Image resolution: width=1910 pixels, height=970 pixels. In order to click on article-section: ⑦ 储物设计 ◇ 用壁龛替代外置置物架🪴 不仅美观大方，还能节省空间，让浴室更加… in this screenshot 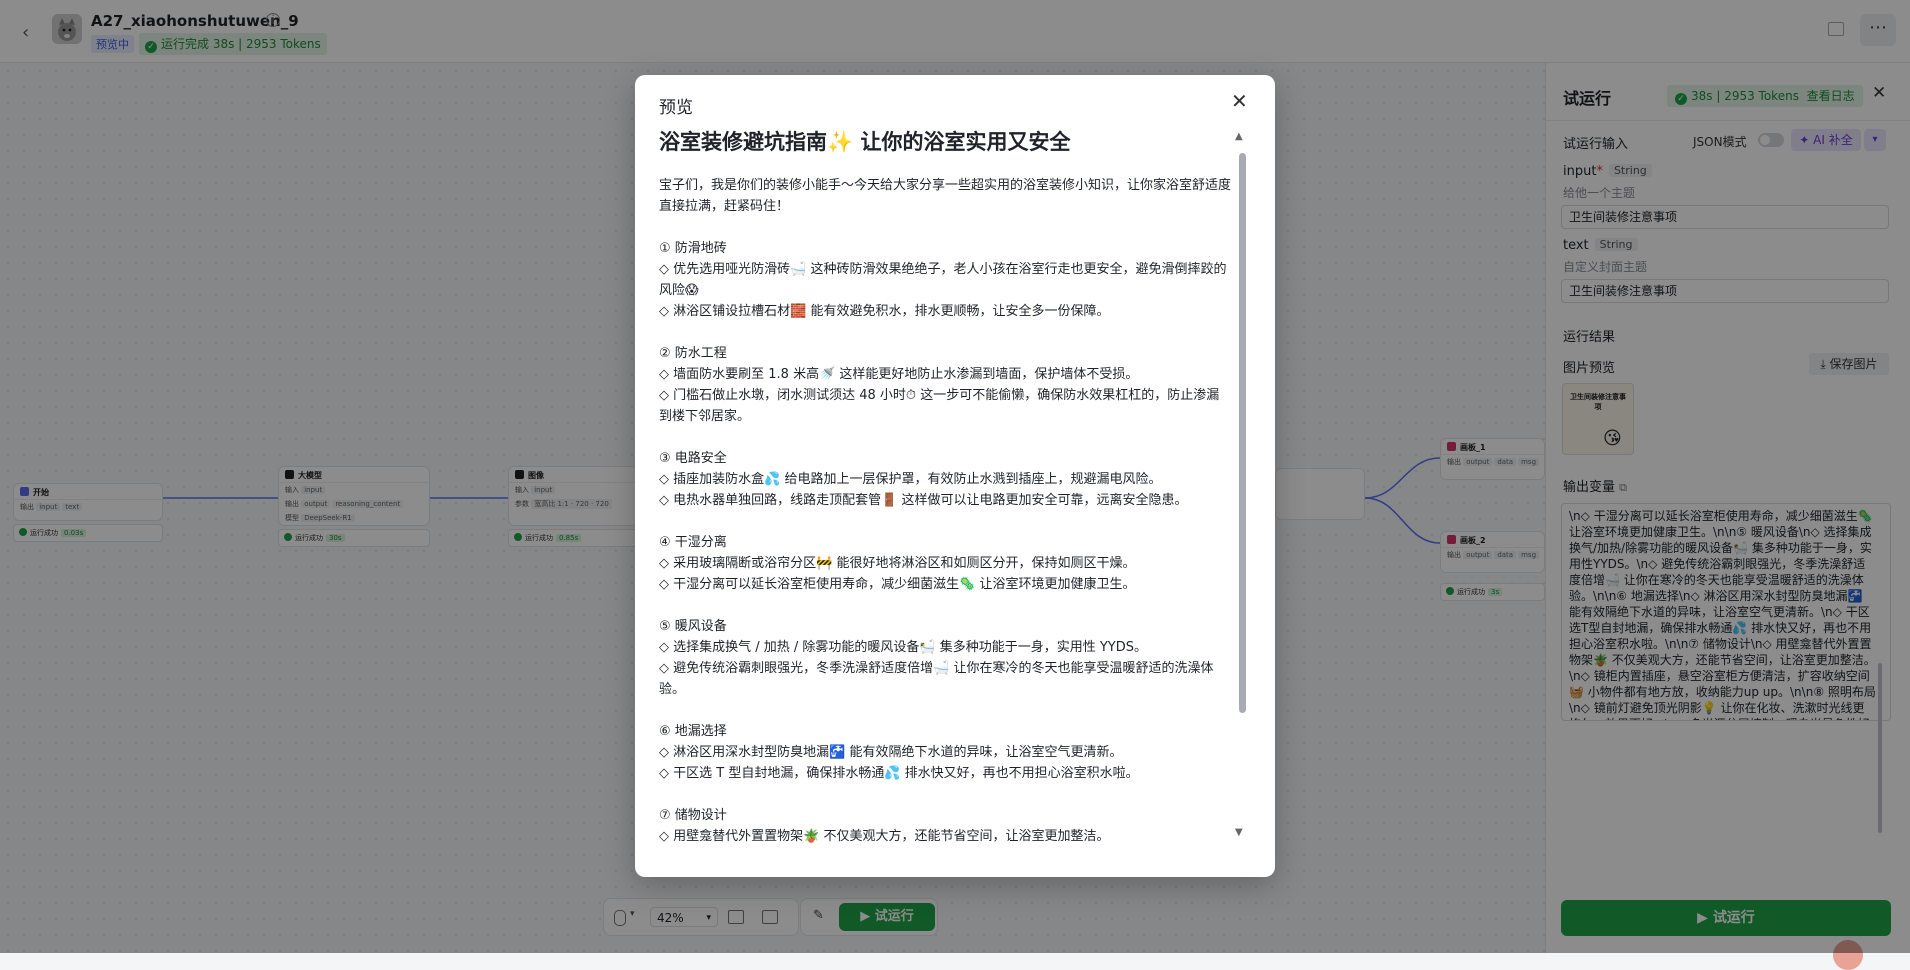, I will do `click(945, 826)`.